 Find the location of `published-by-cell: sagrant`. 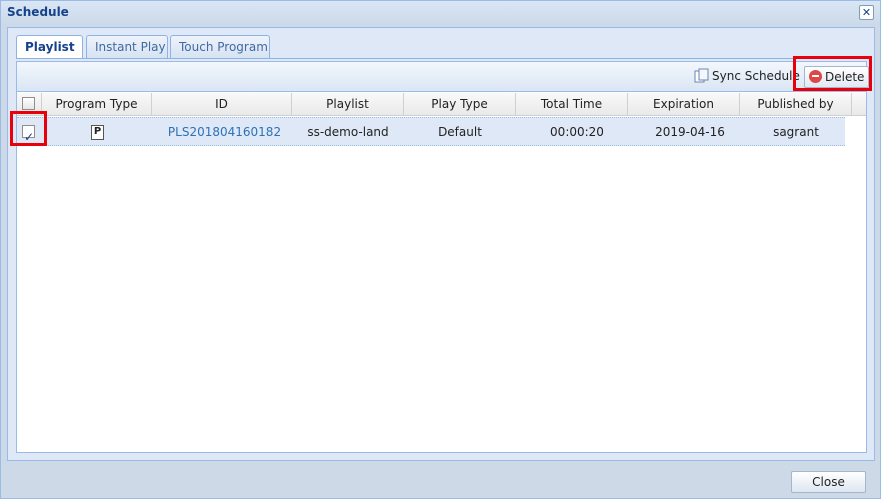

published-by-cell: sagrant is located at coordinates (796, 132).